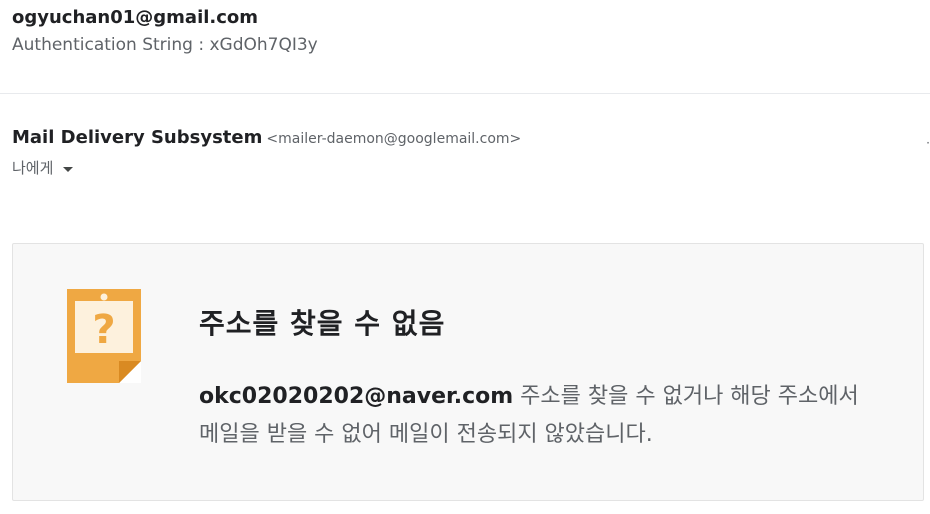 The width and height of the screenshot is (930, 514). Describe the element at coordinates (322, 323) in the screenshot. I see `bounce-title: 주소를 찾을 수 없음` at that location.